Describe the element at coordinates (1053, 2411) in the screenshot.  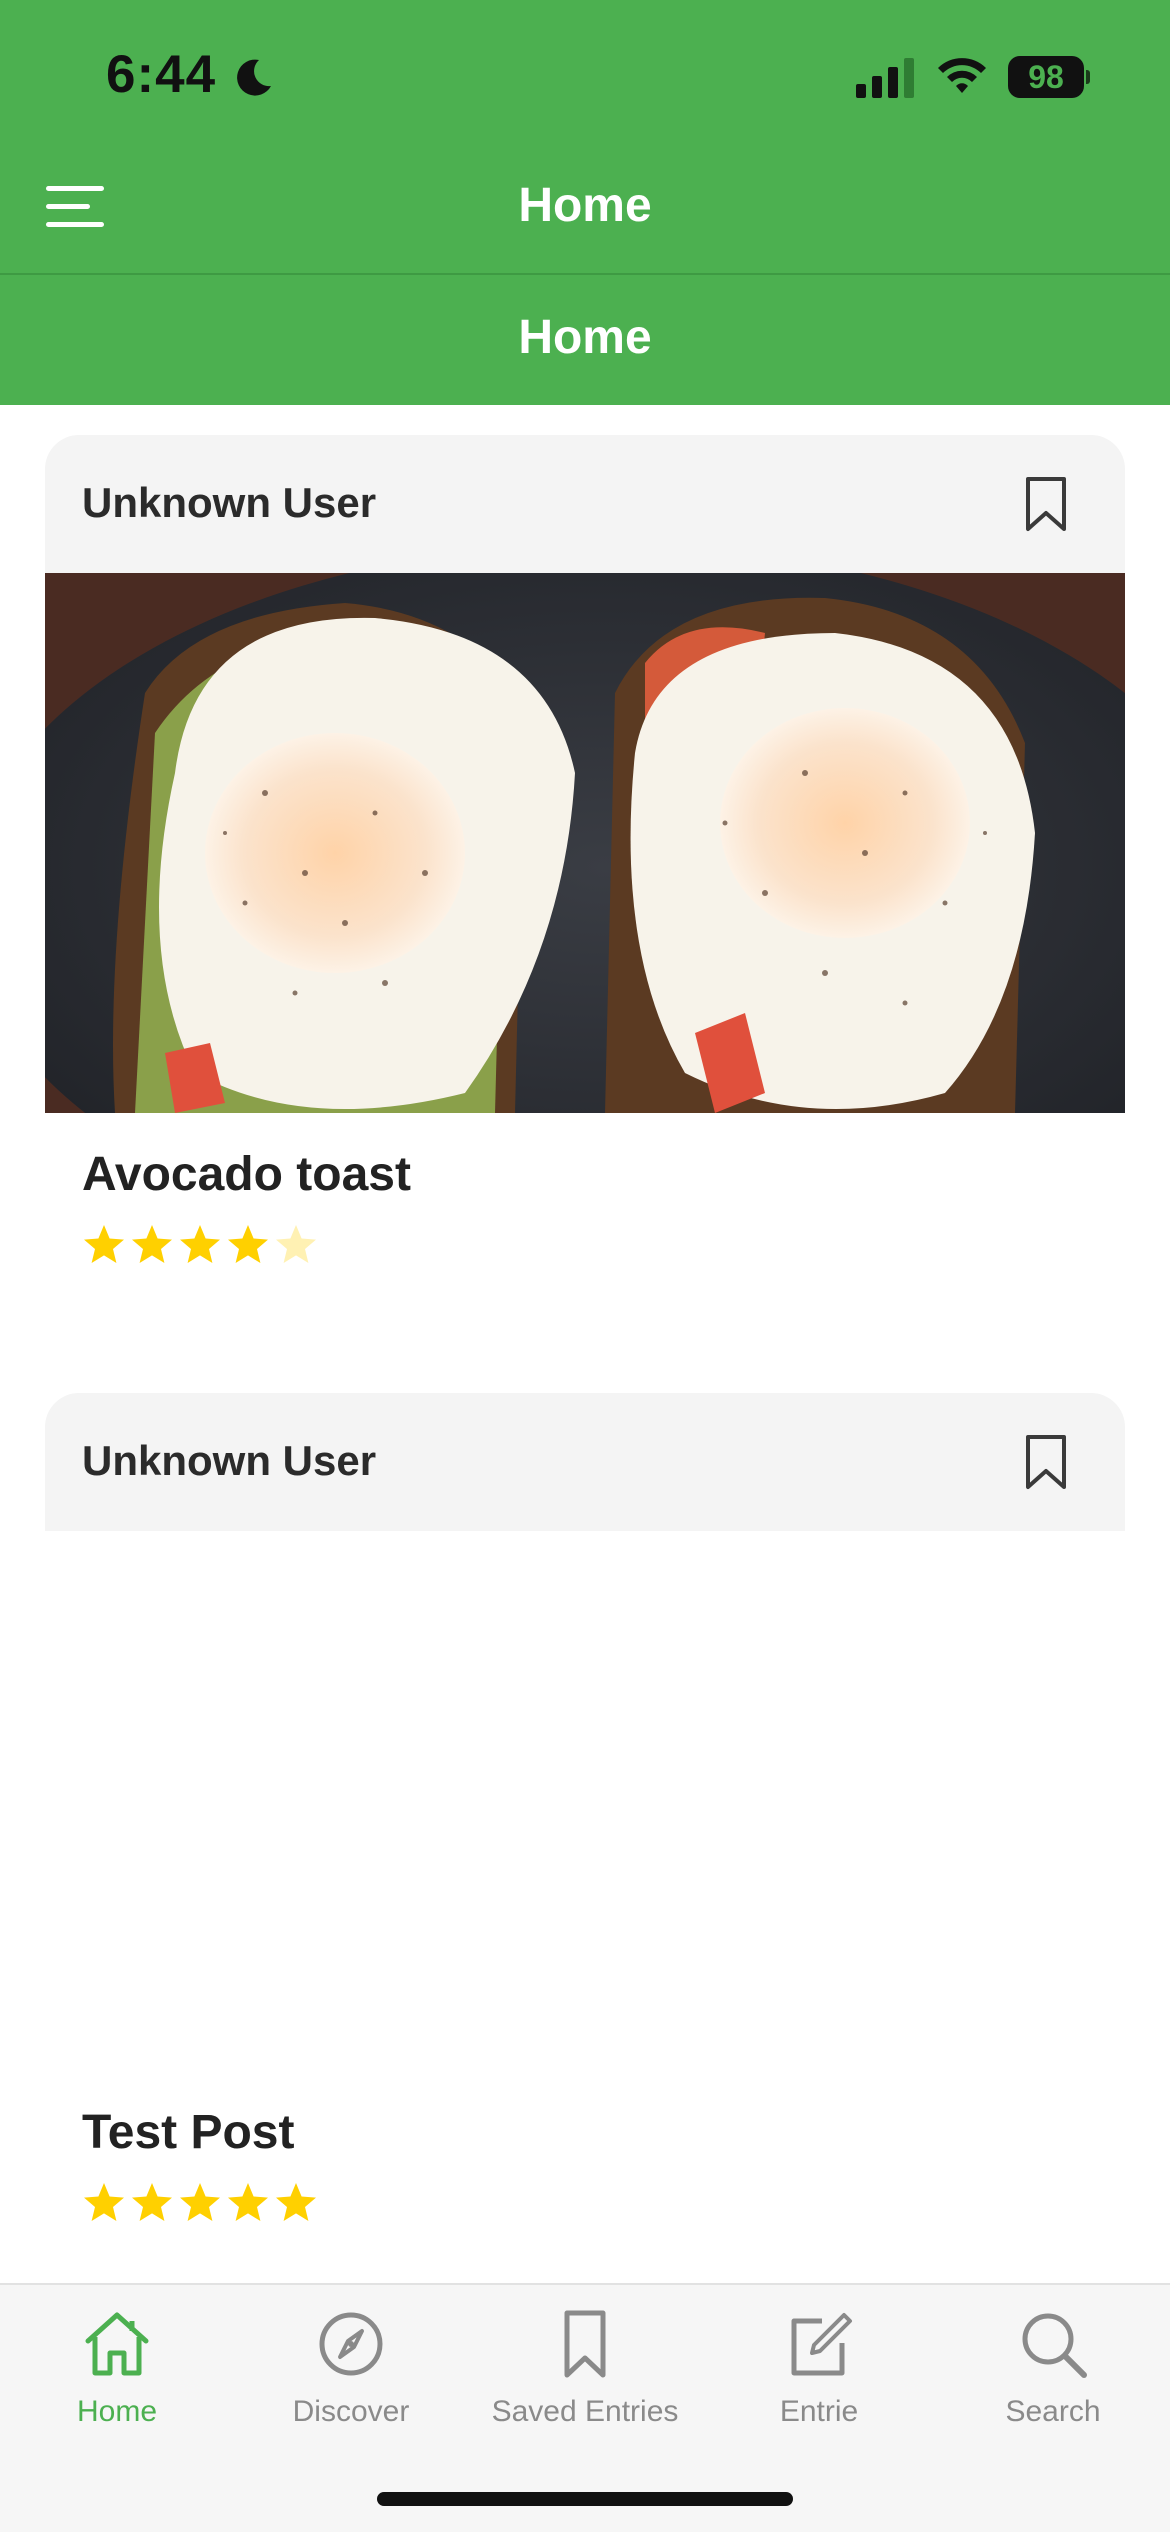
I see `tab-label: Search` at that location.